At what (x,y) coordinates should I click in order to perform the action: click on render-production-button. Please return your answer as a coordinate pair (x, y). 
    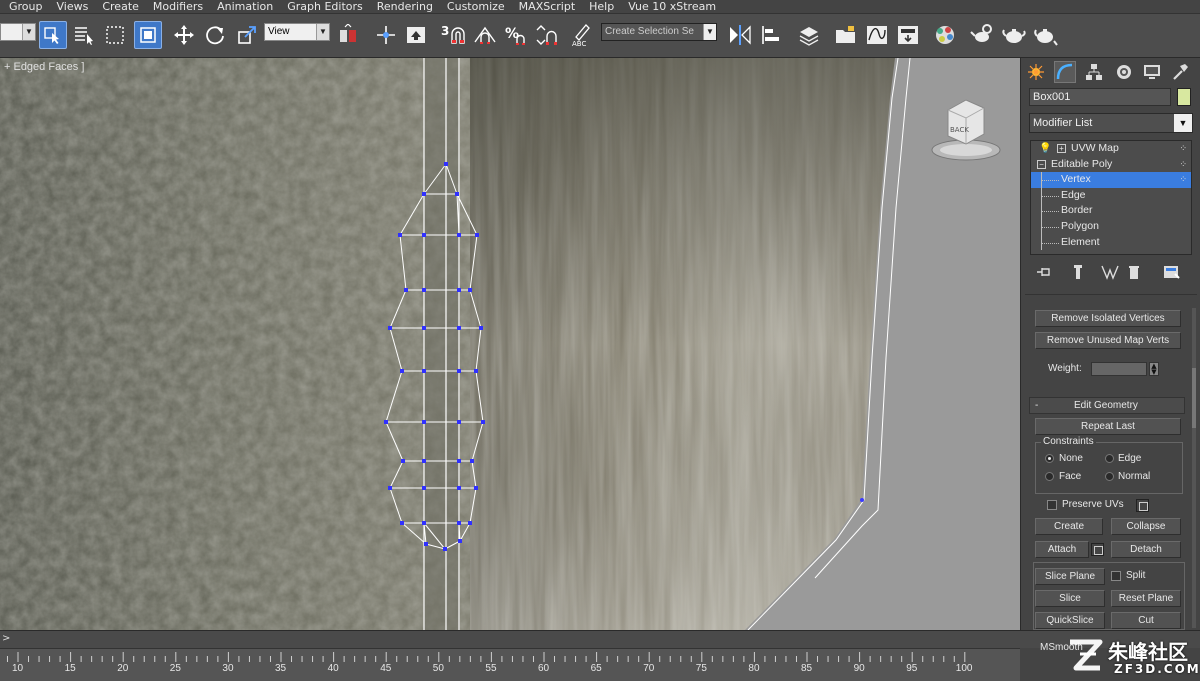
    Looking at the image, I should click on (1046, 35).